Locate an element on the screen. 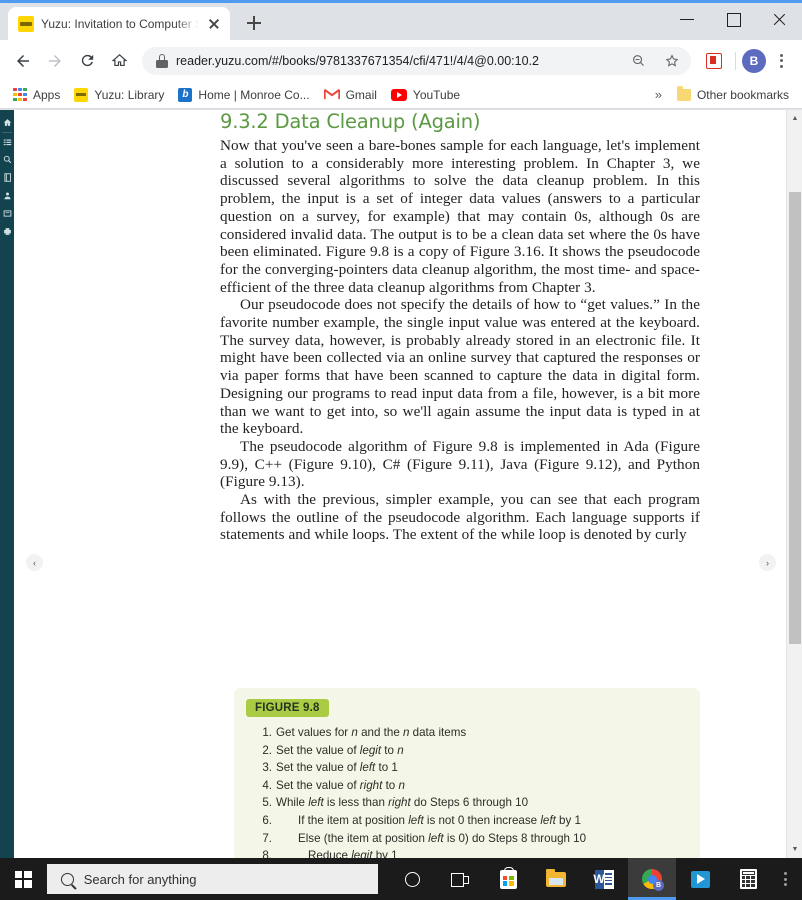  step-number: 7. is located at coordinates (267, 838).